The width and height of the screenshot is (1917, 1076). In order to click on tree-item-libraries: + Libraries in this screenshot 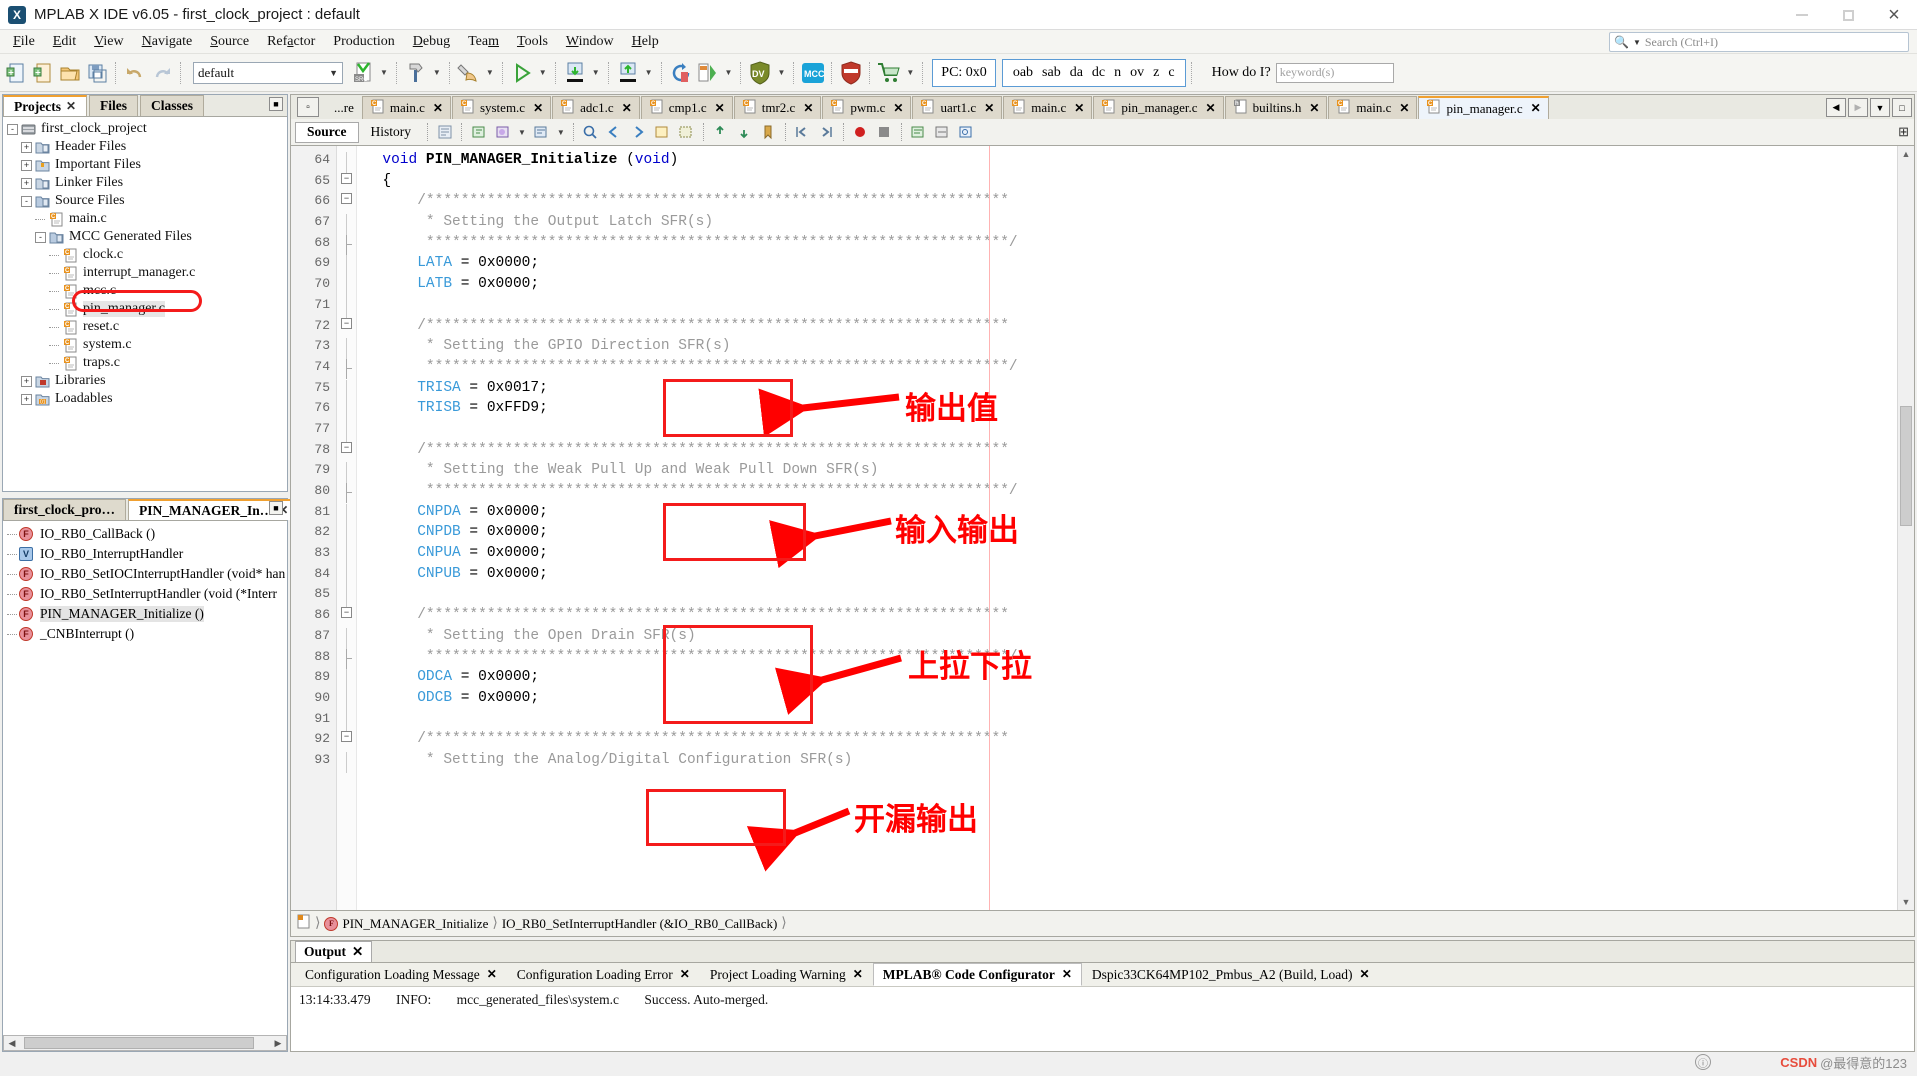, I will do `click(147, 381)`.